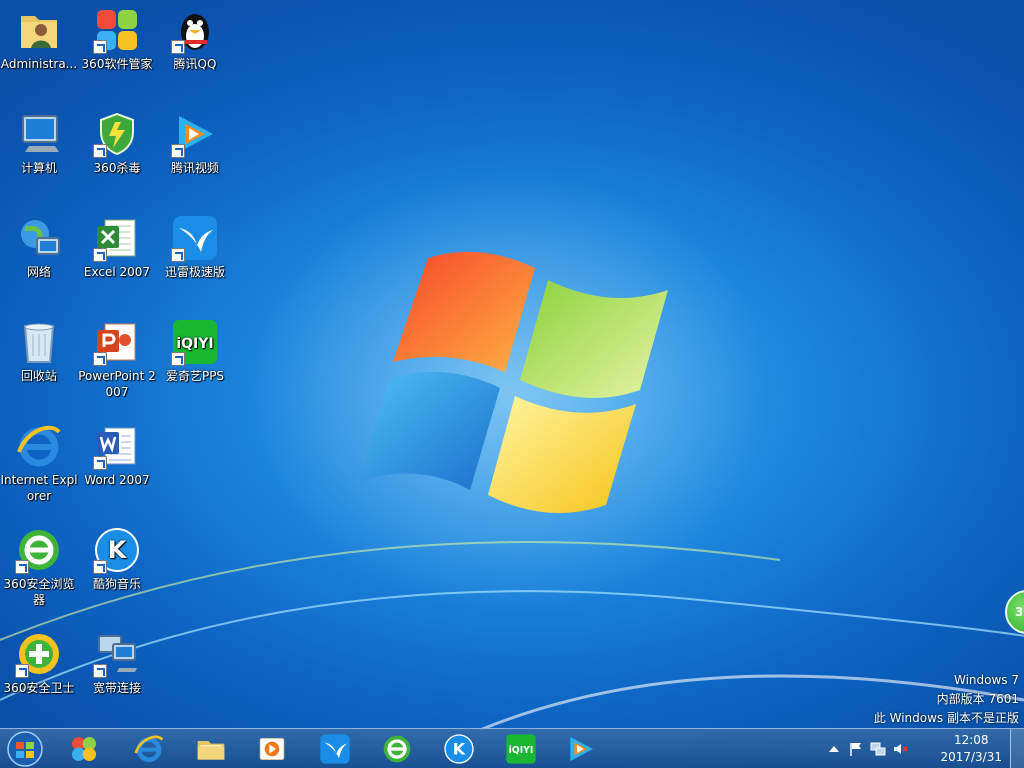  What do you see at coordinates (116, 688) in the screenshot?
I see `icon-label: 宽带连接` at bounding box center [116, 688].